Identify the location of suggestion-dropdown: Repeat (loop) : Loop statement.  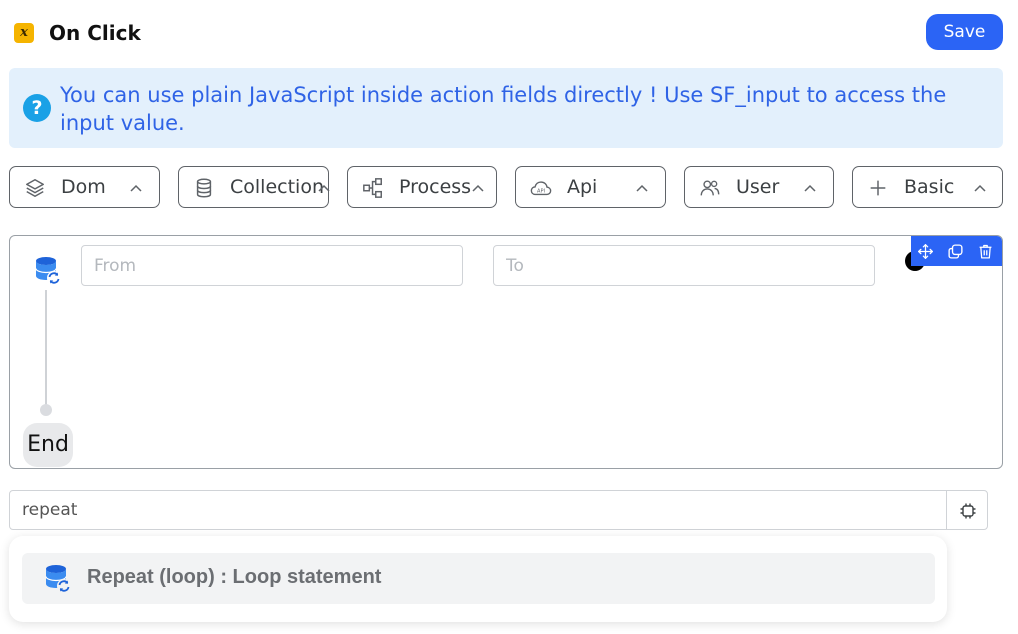
(478, 579).